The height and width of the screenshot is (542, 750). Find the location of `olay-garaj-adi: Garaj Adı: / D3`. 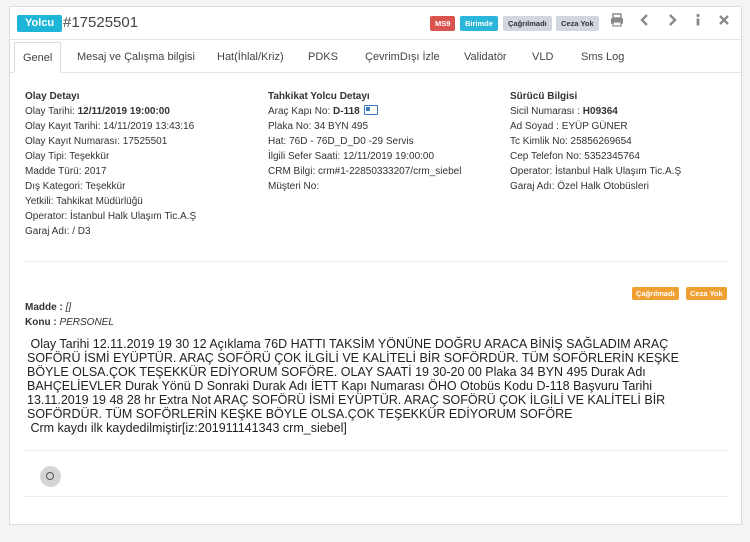

olay-garaj-adi: Garaj Adı: / D3 is located at coordinates (58, 231).